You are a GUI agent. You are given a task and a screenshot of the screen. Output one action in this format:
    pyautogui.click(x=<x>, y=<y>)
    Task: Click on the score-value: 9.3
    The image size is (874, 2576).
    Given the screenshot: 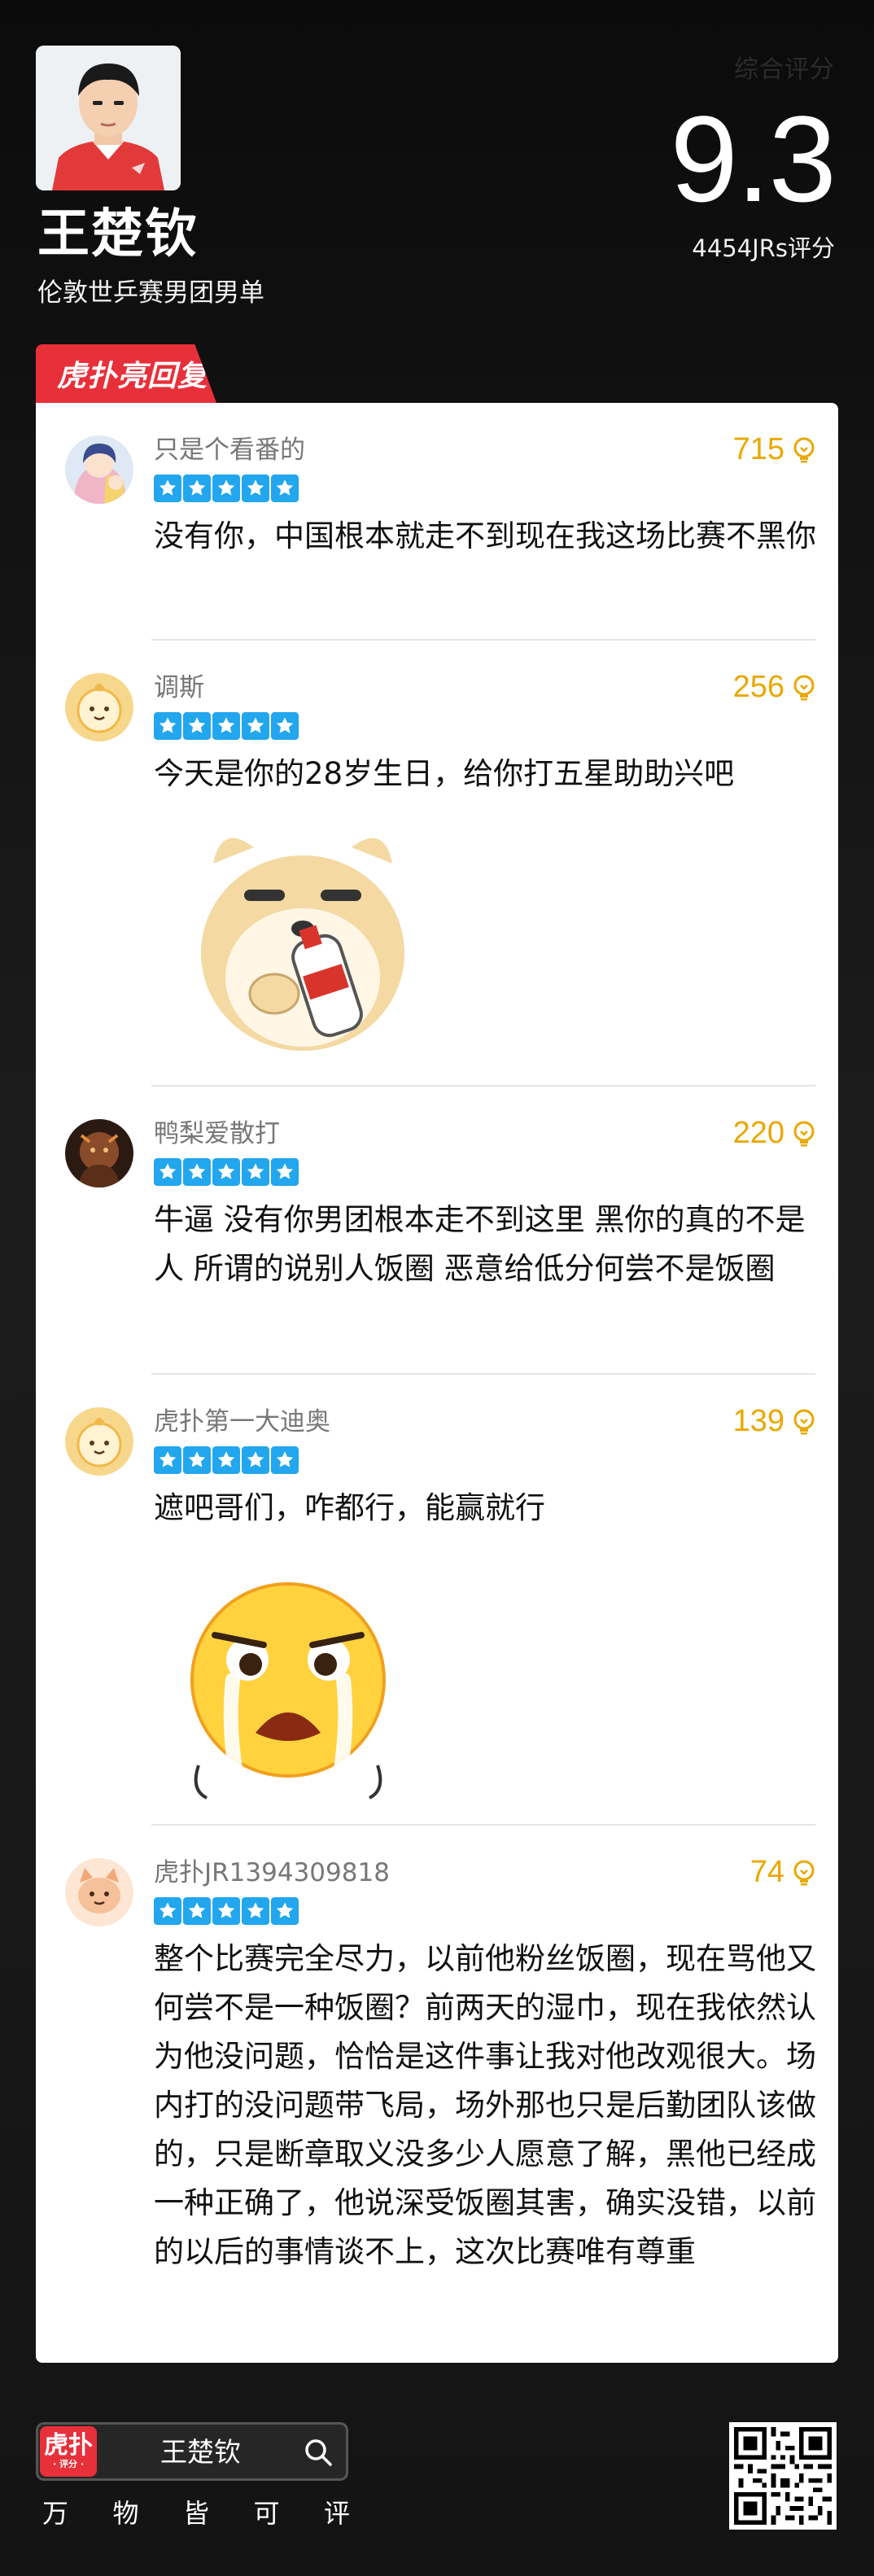 What is the action you would take?
    pyautogui.click(x=753, y=158)
    